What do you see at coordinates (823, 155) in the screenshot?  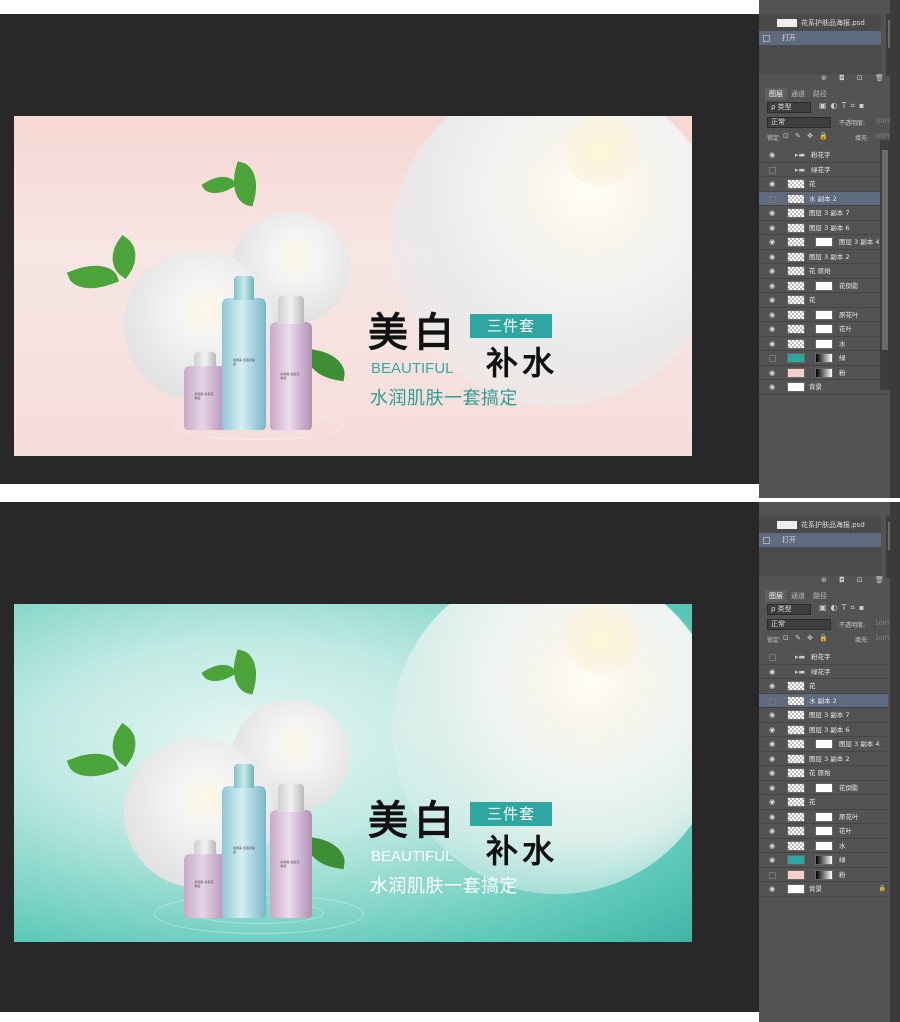 I see `layer-row: ◉ ▸▬ 粉花字` at bounding box center [823, 155].